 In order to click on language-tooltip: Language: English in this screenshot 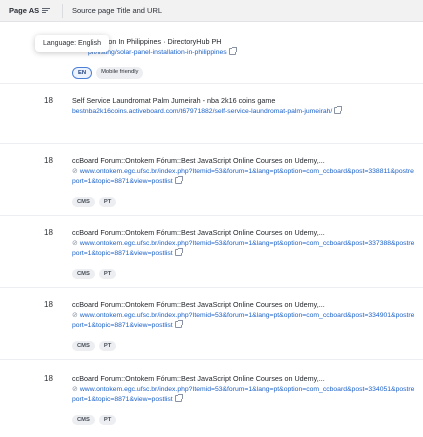, I will do `click(72, 43)`.